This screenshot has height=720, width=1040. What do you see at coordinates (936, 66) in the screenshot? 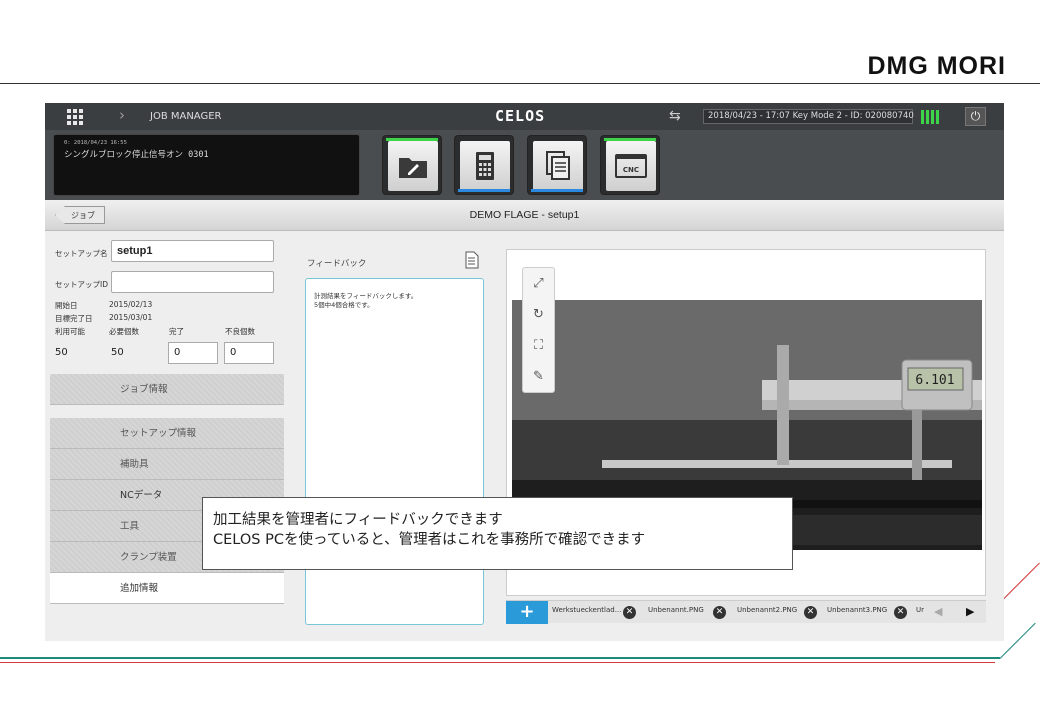
I see `dmg-mori-logo: DMG MORI` at bounding box center [936, 66].